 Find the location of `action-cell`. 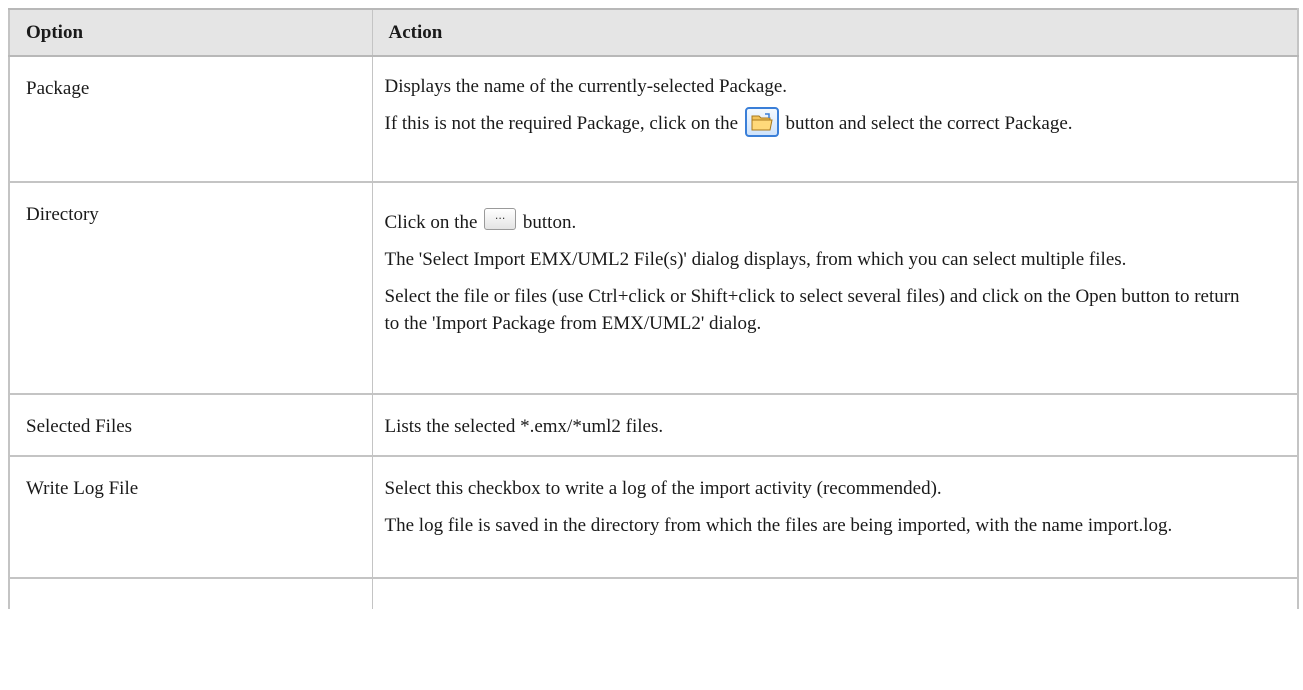

action-cell is located at coordinates (835, 593).